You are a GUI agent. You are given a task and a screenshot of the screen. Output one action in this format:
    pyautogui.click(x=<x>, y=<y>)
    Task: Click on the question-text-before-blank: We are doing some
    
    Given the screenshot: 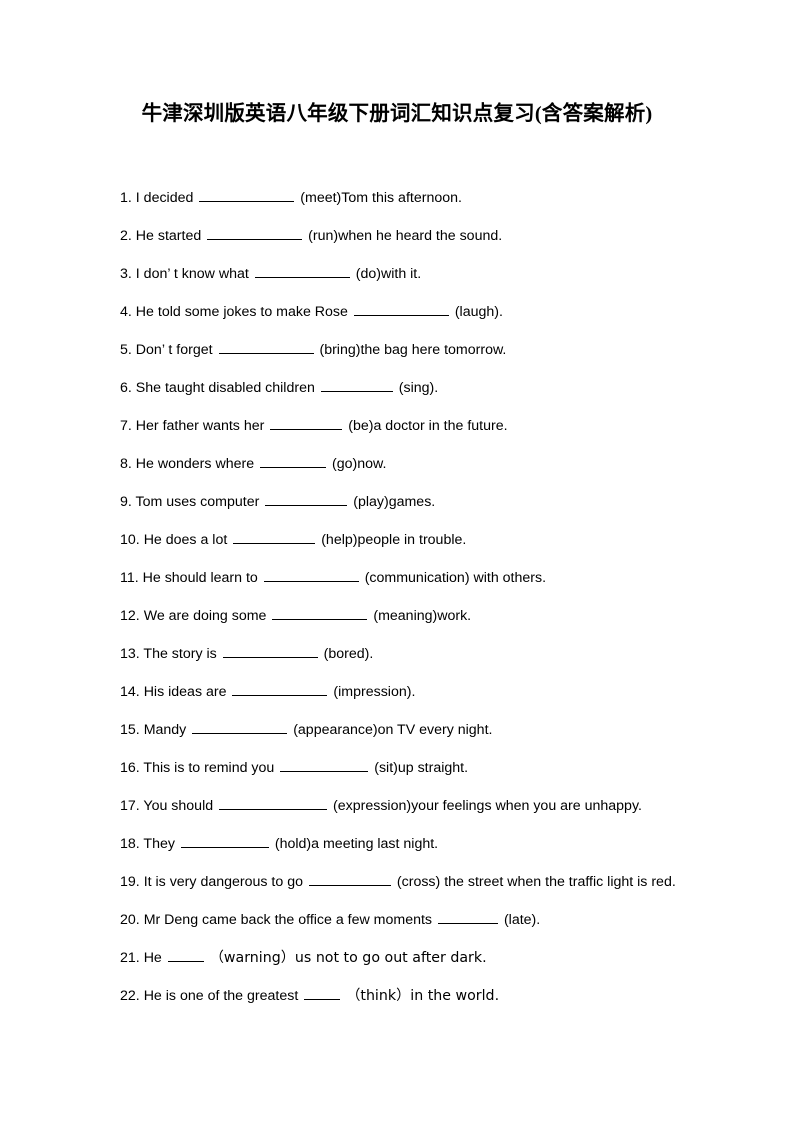 What is the action you would take?
    pyautogui.click(x=205, y=616)
    